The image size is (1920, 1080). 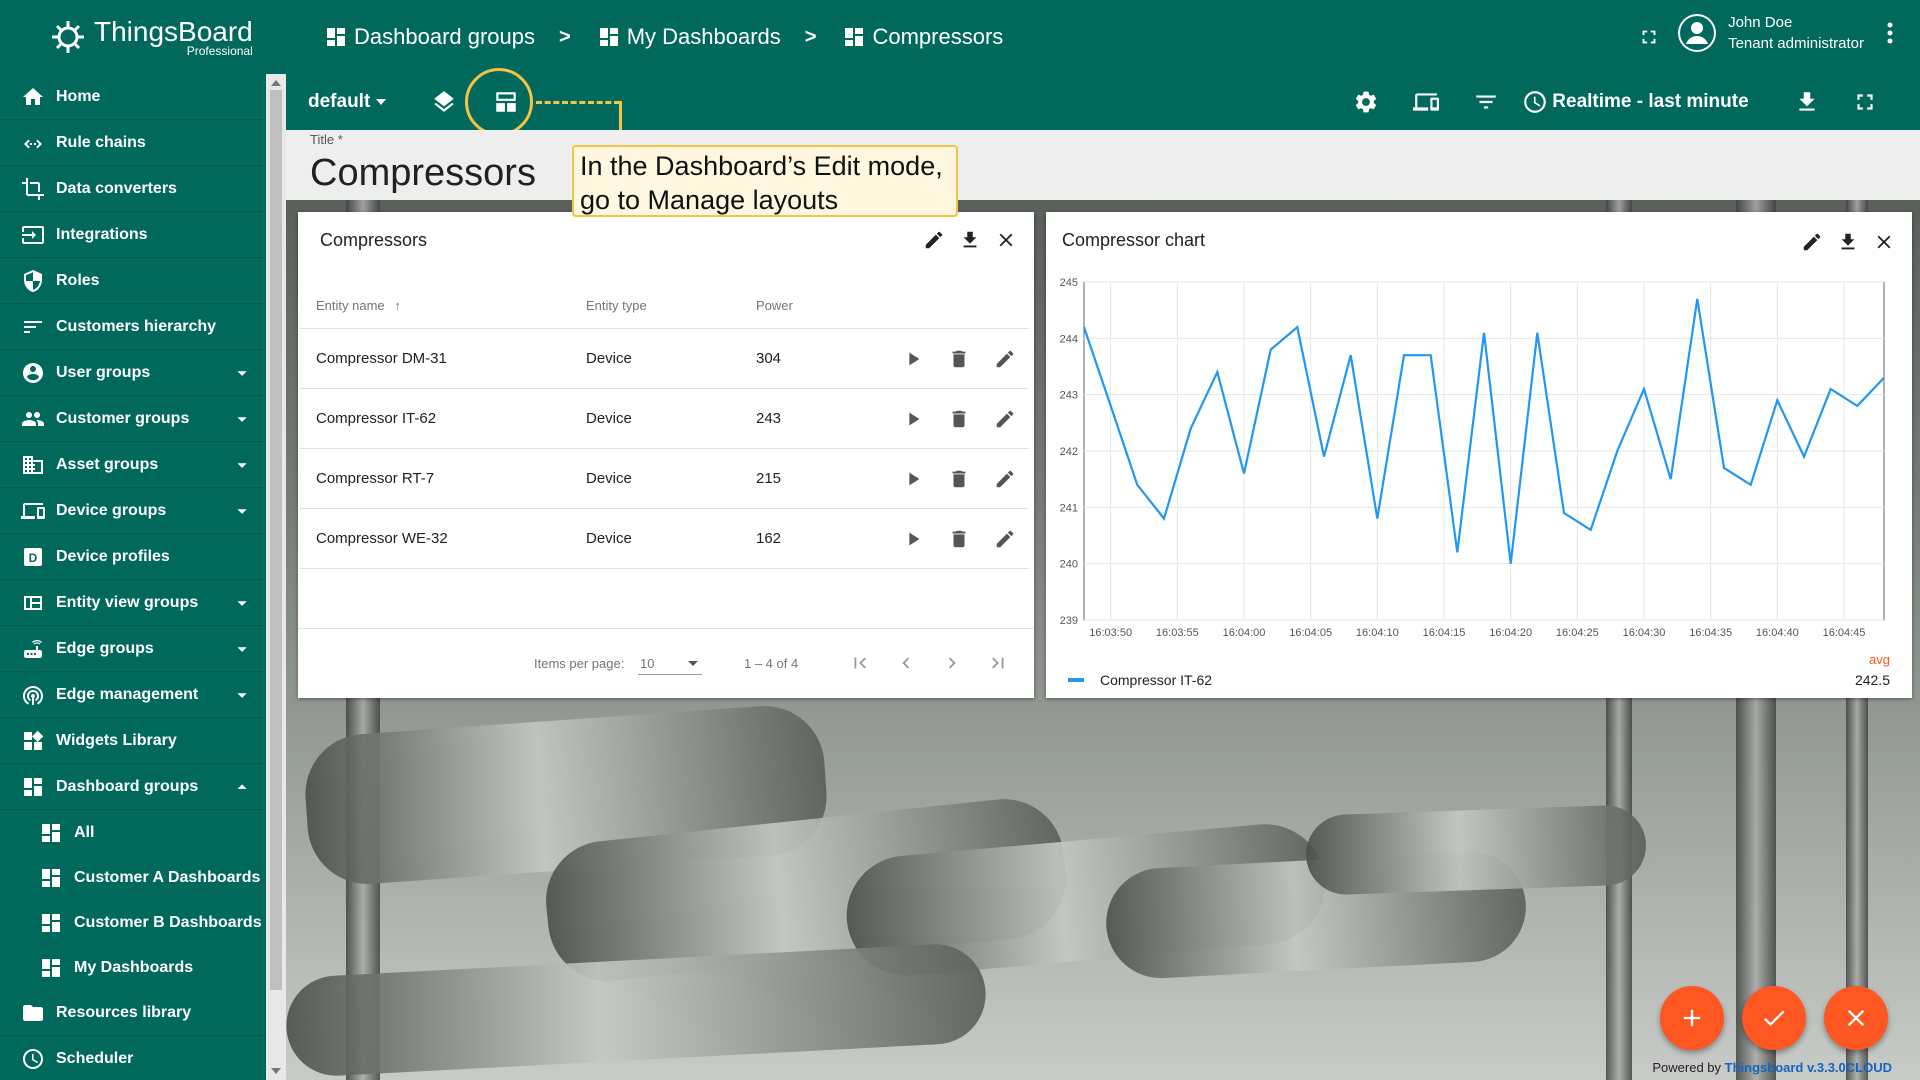 What do you see at coordinates (242, 787) in the screenshot?
I see `chevron-up-icon` at bounding box center [242, 787].